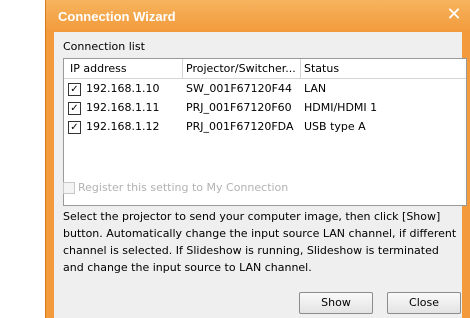  Describe the element at coordinates (239, 88) in the screenshot. I see `device-cell: SW_001F67120F44` at that location.